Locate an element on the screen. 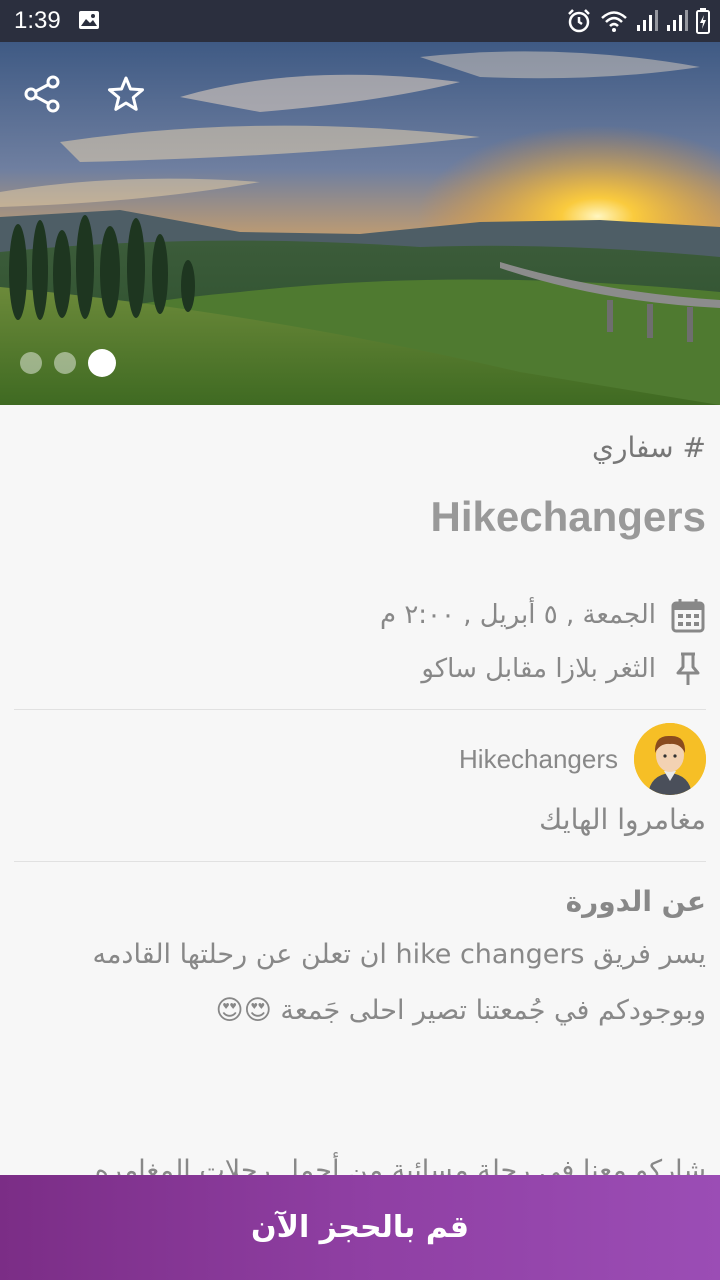  event-date: الجمعة , ٥ أبريل , ٢:٠٠ م is located at coordinates (517, 615).